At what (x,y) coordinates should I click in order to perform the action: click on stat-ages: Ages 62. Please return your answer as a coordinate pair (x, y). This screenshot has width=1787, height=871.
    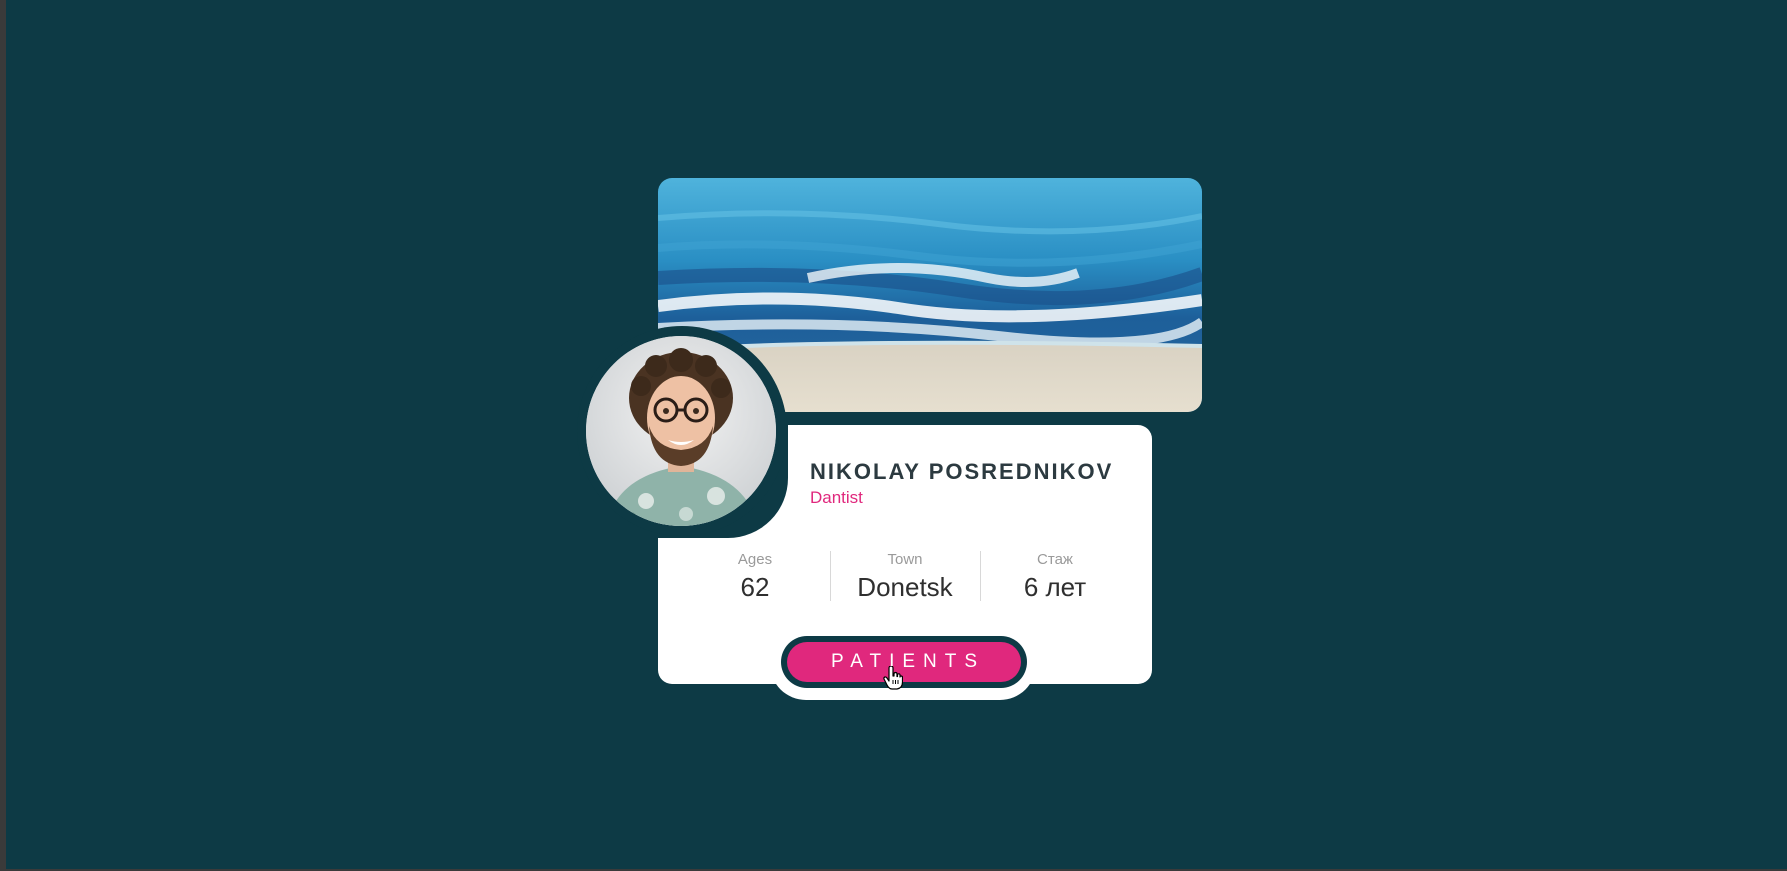
    Looking at the image, I should click on (755, 576).